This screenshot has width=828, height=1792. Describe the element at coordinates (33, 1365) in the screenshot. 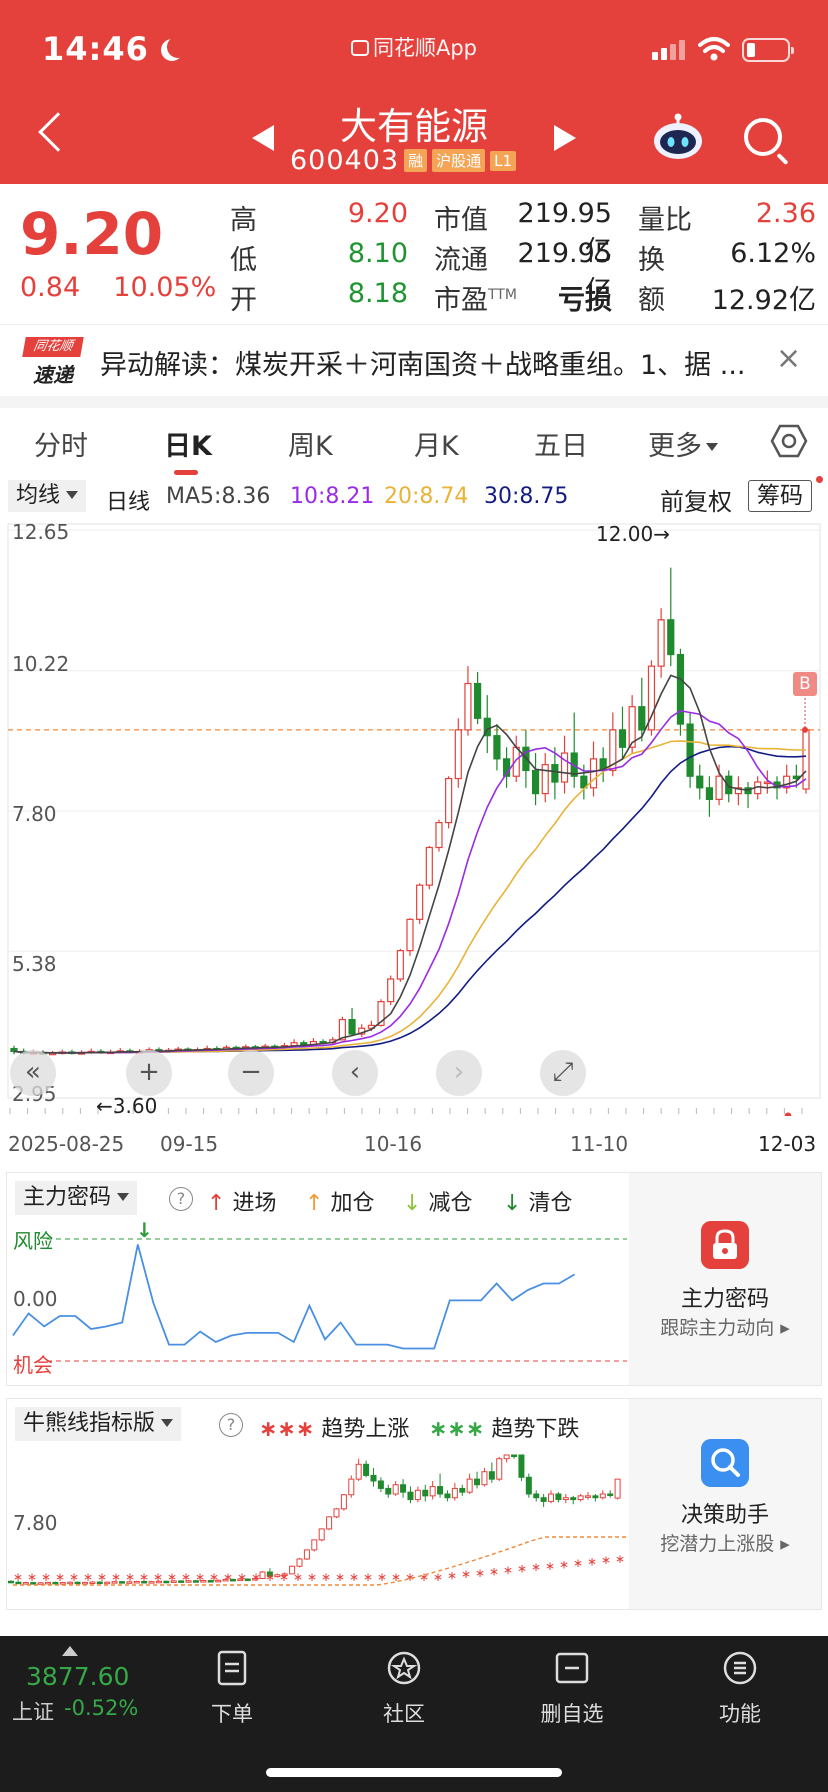

I see `chance-label: 机会` at that location.